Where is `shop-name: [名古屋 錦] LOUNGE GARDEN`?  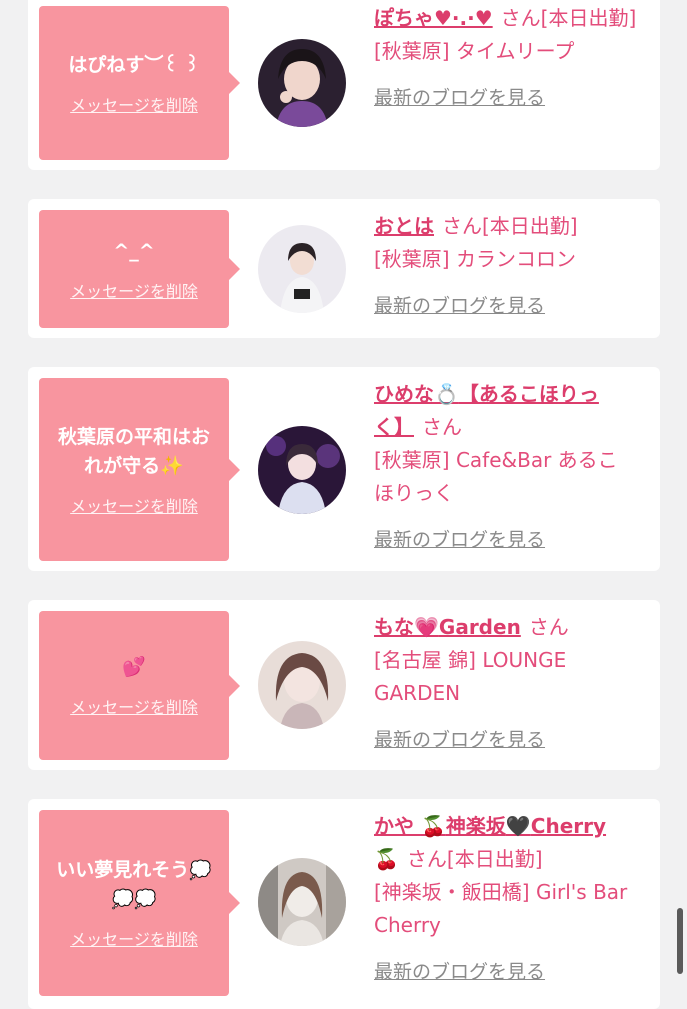 shop-name: [名古屋 錦] LOUNGE GARDEN is located at coordinates (470, 676).